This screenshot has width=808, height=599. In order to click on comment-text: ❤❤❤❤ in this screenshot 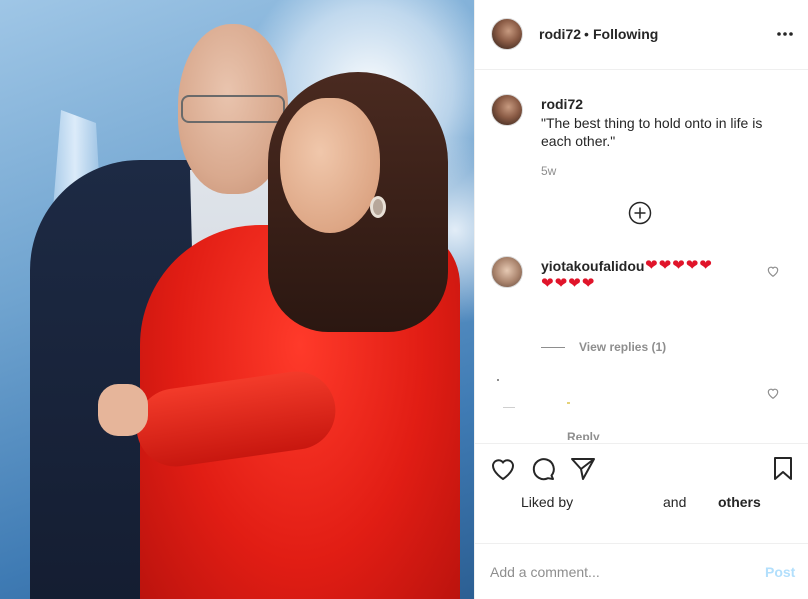, I will do `click(568, 283)`.